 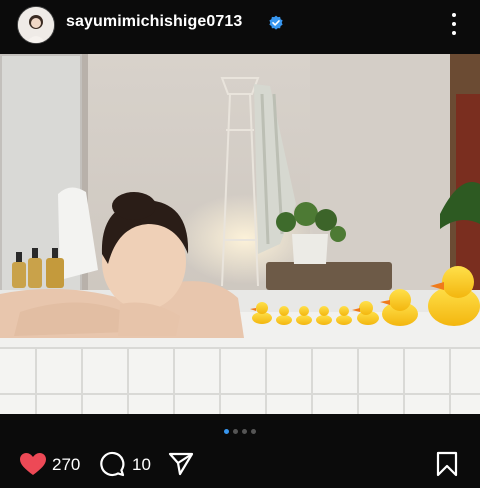 I want to click on comment-count: 10, so click(x=141, y=465).